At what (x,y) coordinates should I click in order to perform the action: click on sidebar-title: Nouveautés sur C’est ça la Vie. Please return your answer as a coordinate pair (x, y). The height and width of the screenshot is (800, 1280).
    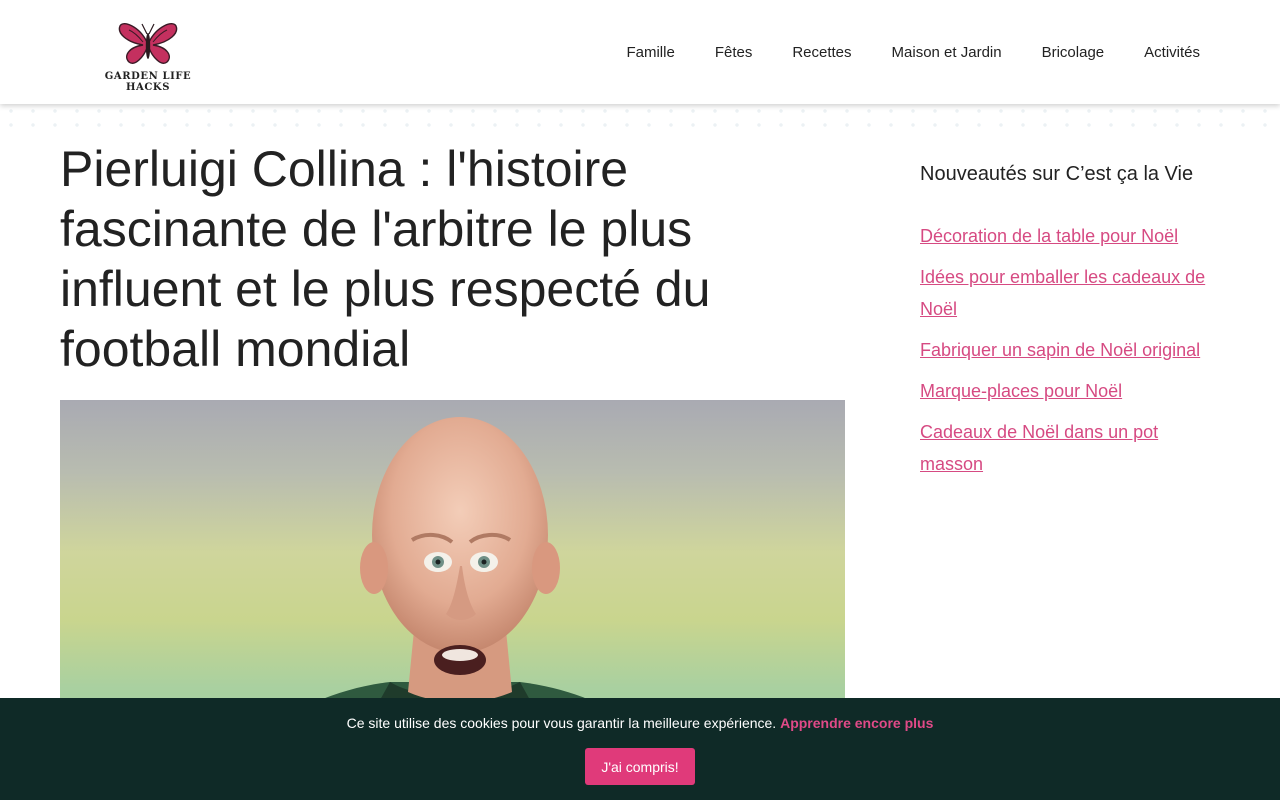
    Looking at the image, I should click on (1057, 174).